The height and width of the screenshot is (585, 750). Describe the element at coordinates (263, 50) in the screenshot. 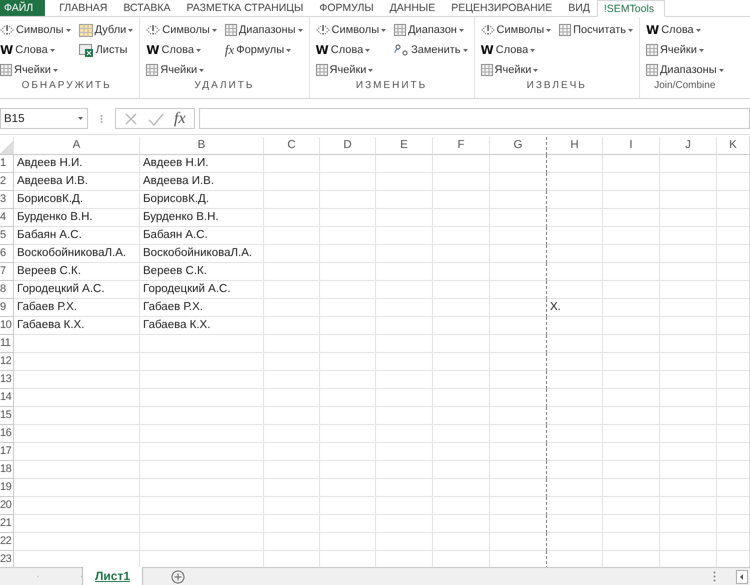

I see `ribbon-button: fxФормулы` at that location.